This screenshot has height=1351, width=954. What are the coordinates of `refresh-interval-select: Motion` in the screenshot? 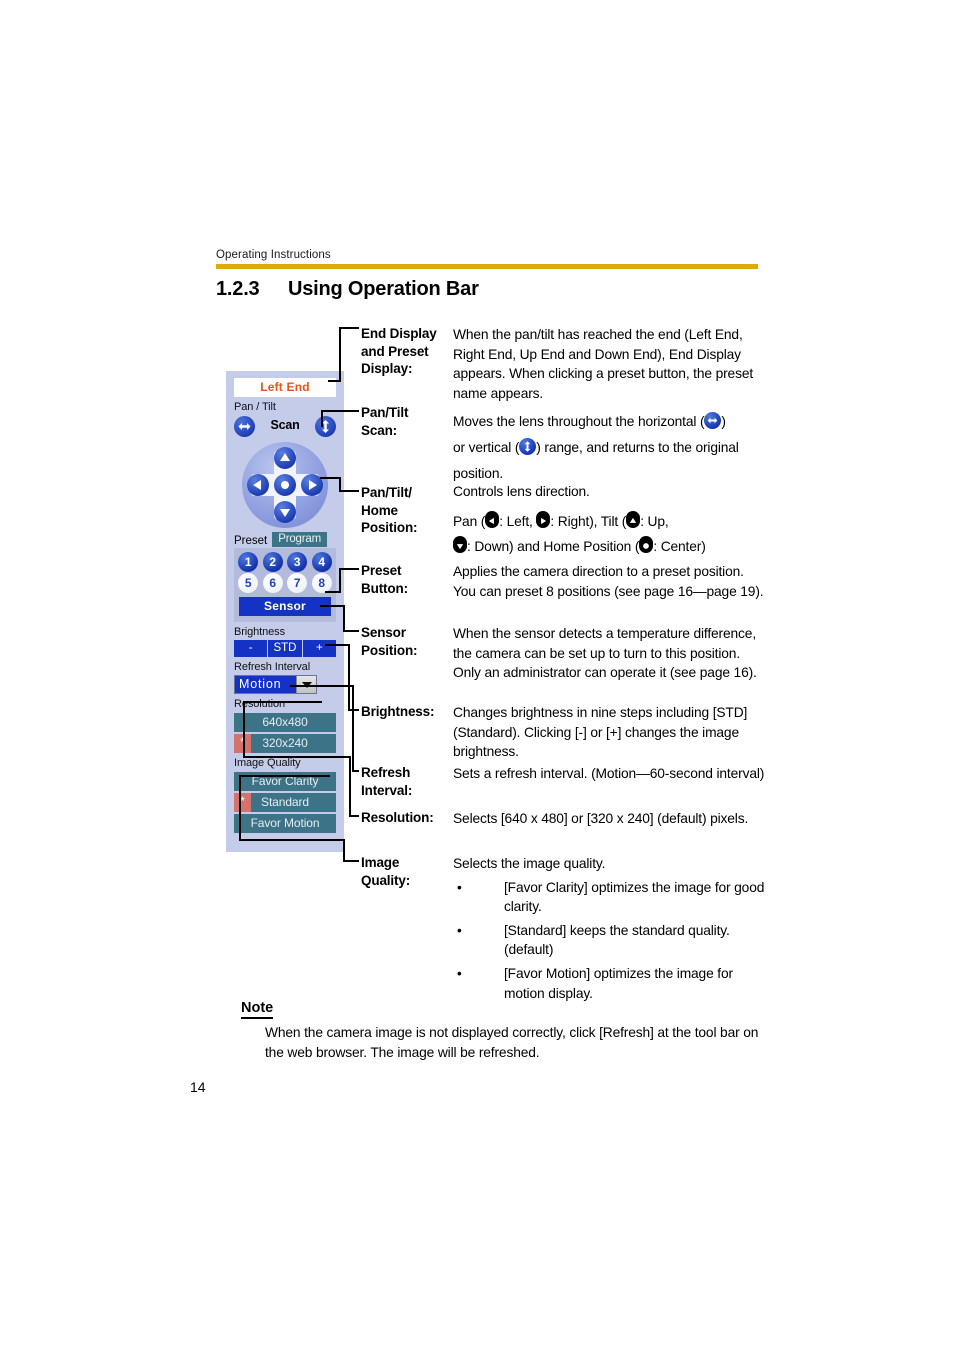 It's located at (275, 684).